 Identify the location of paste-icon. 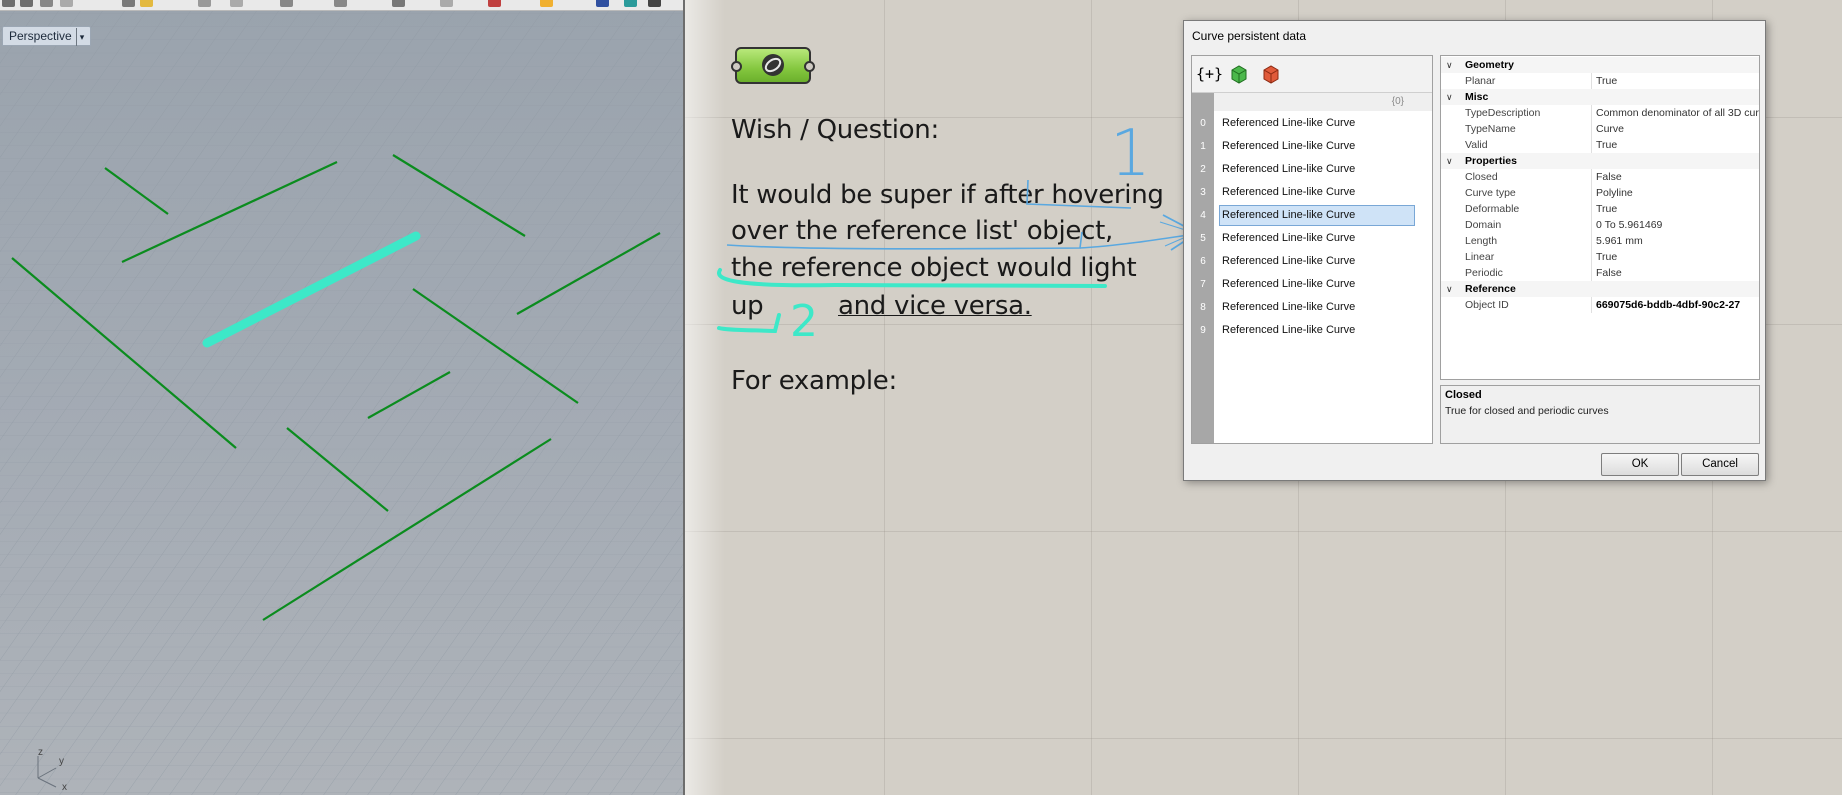
(146, 3).